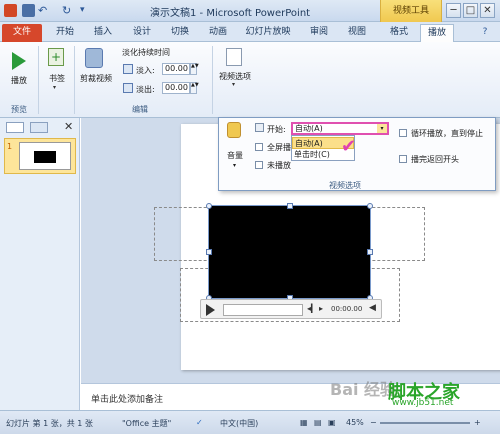  I want to click on playback-time: 00:00.00, so click(347, 309).